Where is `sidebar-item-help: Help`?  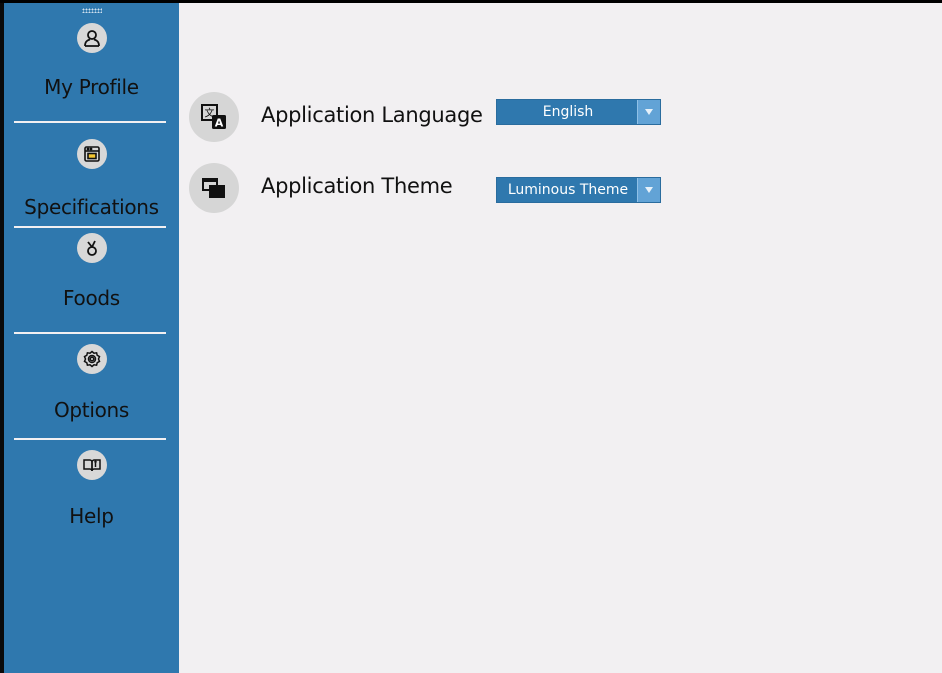
sidebar-item-help: Help is located at coordinates (91, 492).